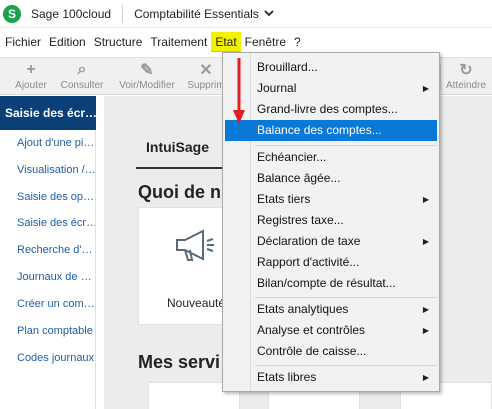 This screenshot has height=409, width=492. I want to click on menu-etat: Etat, so click(226, 42).